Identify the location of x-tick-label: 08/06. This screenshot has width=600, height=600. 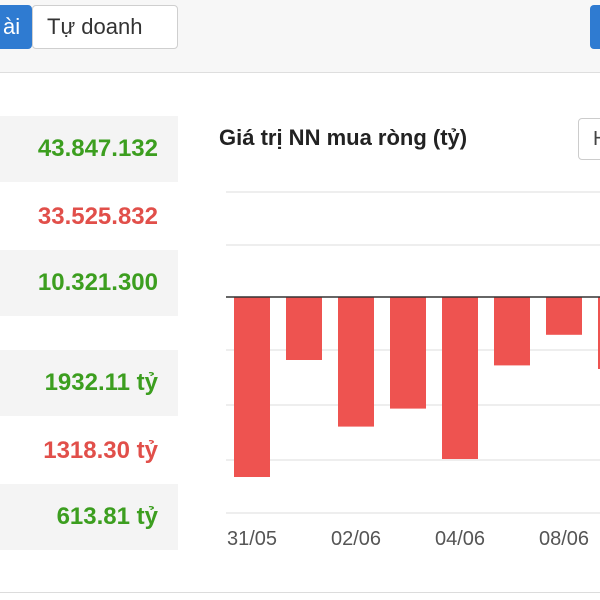
(564, 539).